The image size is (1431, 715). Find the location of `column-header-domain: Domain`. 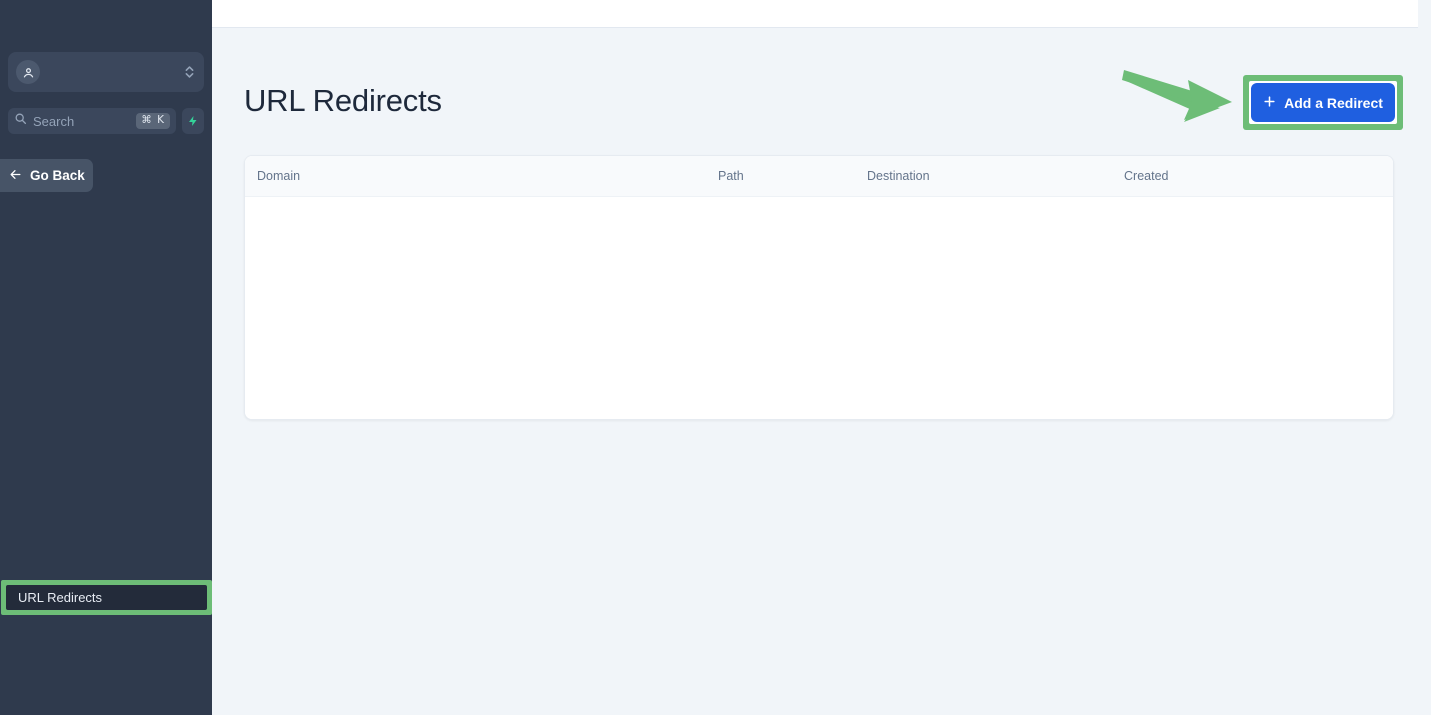

column-header-domain: Domain is located at coordinates (278, 176).